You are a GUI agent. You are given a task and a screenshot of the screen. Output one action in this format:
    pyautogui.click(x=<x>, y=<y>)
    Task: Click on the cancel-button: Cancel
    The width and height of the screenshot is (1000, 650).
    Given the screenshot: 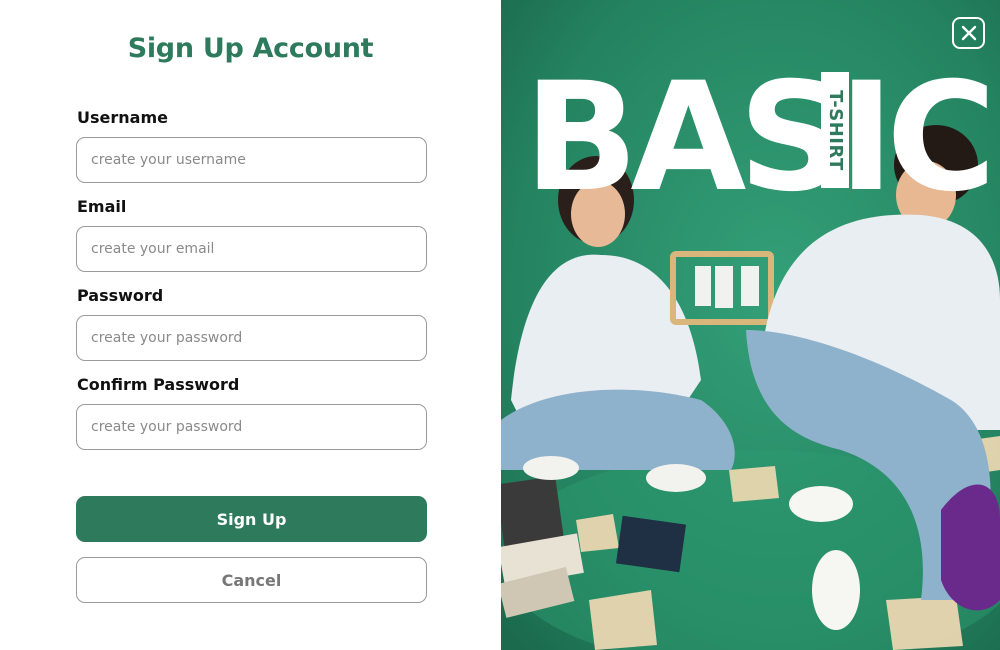 What is the action you would take?
    pyautogui.click(x=251, y=580)
    